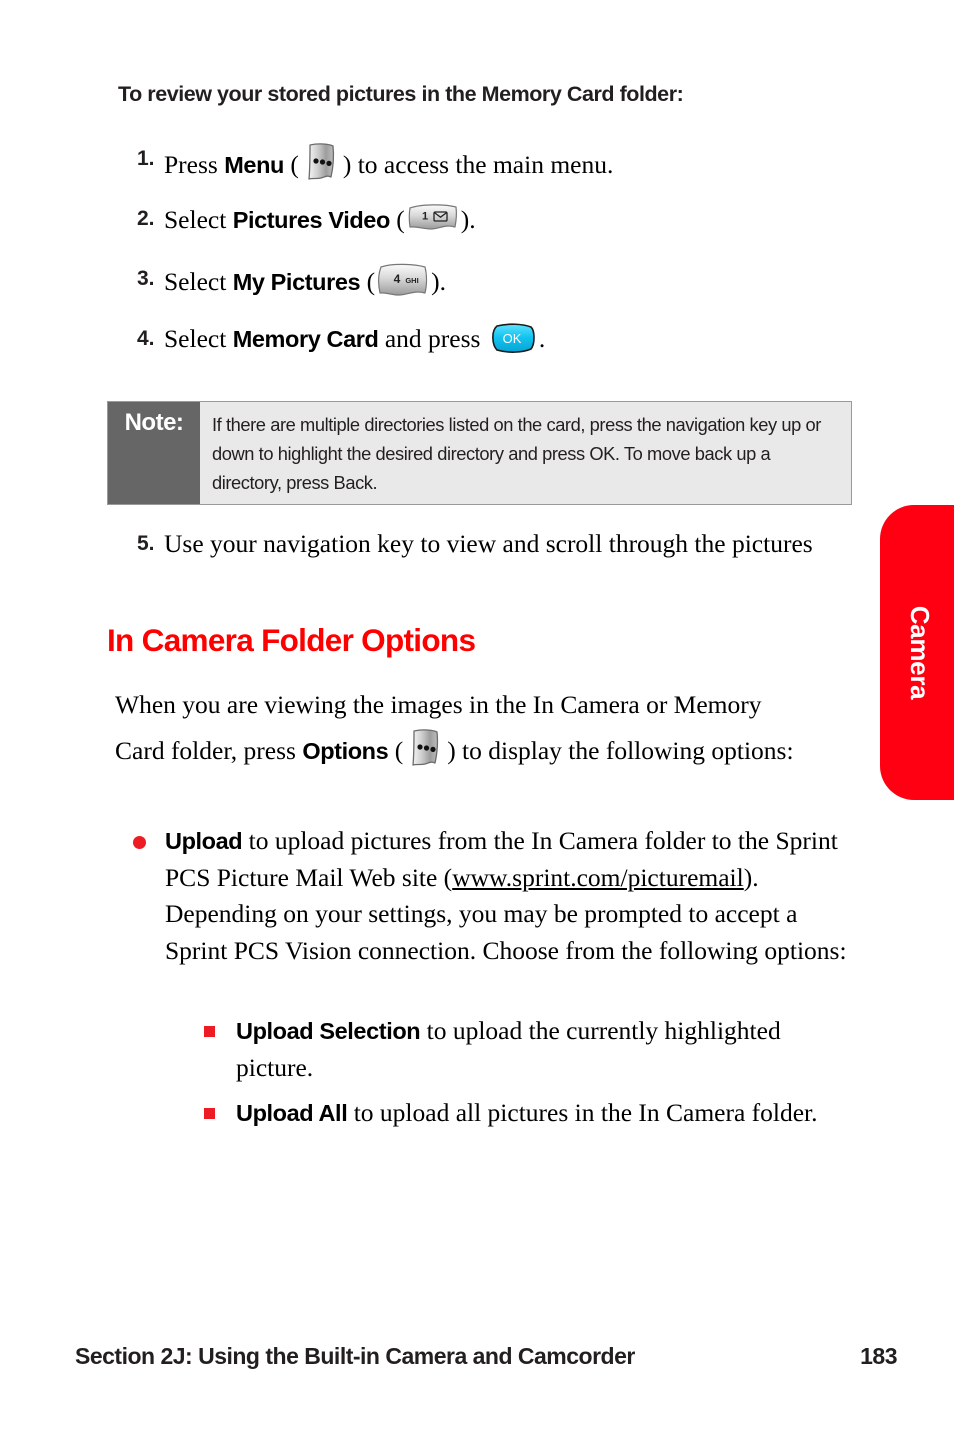 This screenshot has height=1431, width=954. I want to click on step-text-post: ., so click(542, 338).